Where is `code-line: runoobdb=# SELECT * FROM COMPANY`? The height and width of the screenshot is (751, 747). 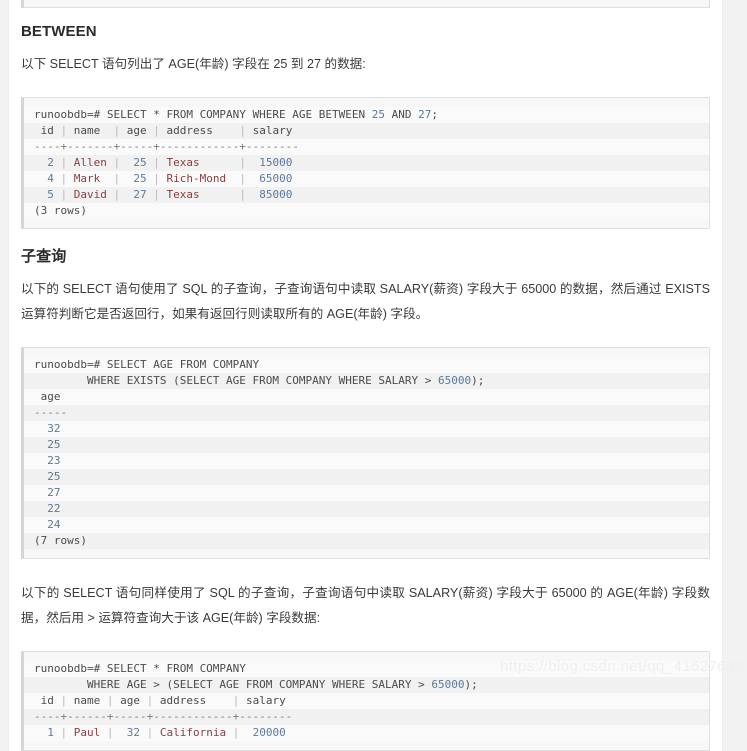 code-line: runoobdb=# SELECT * FROM COMPANY is located at coordinates (366, 669).